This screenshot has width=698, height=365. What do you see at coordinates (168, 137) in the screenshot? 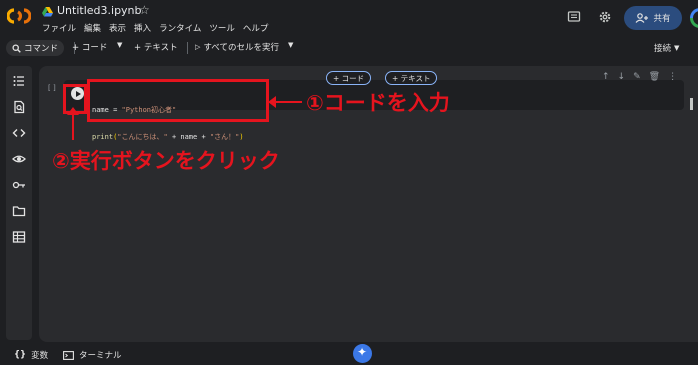
I see `code-line-2: print("こんにちは、" + name + "さん！")` at bounding box center [168, 137].